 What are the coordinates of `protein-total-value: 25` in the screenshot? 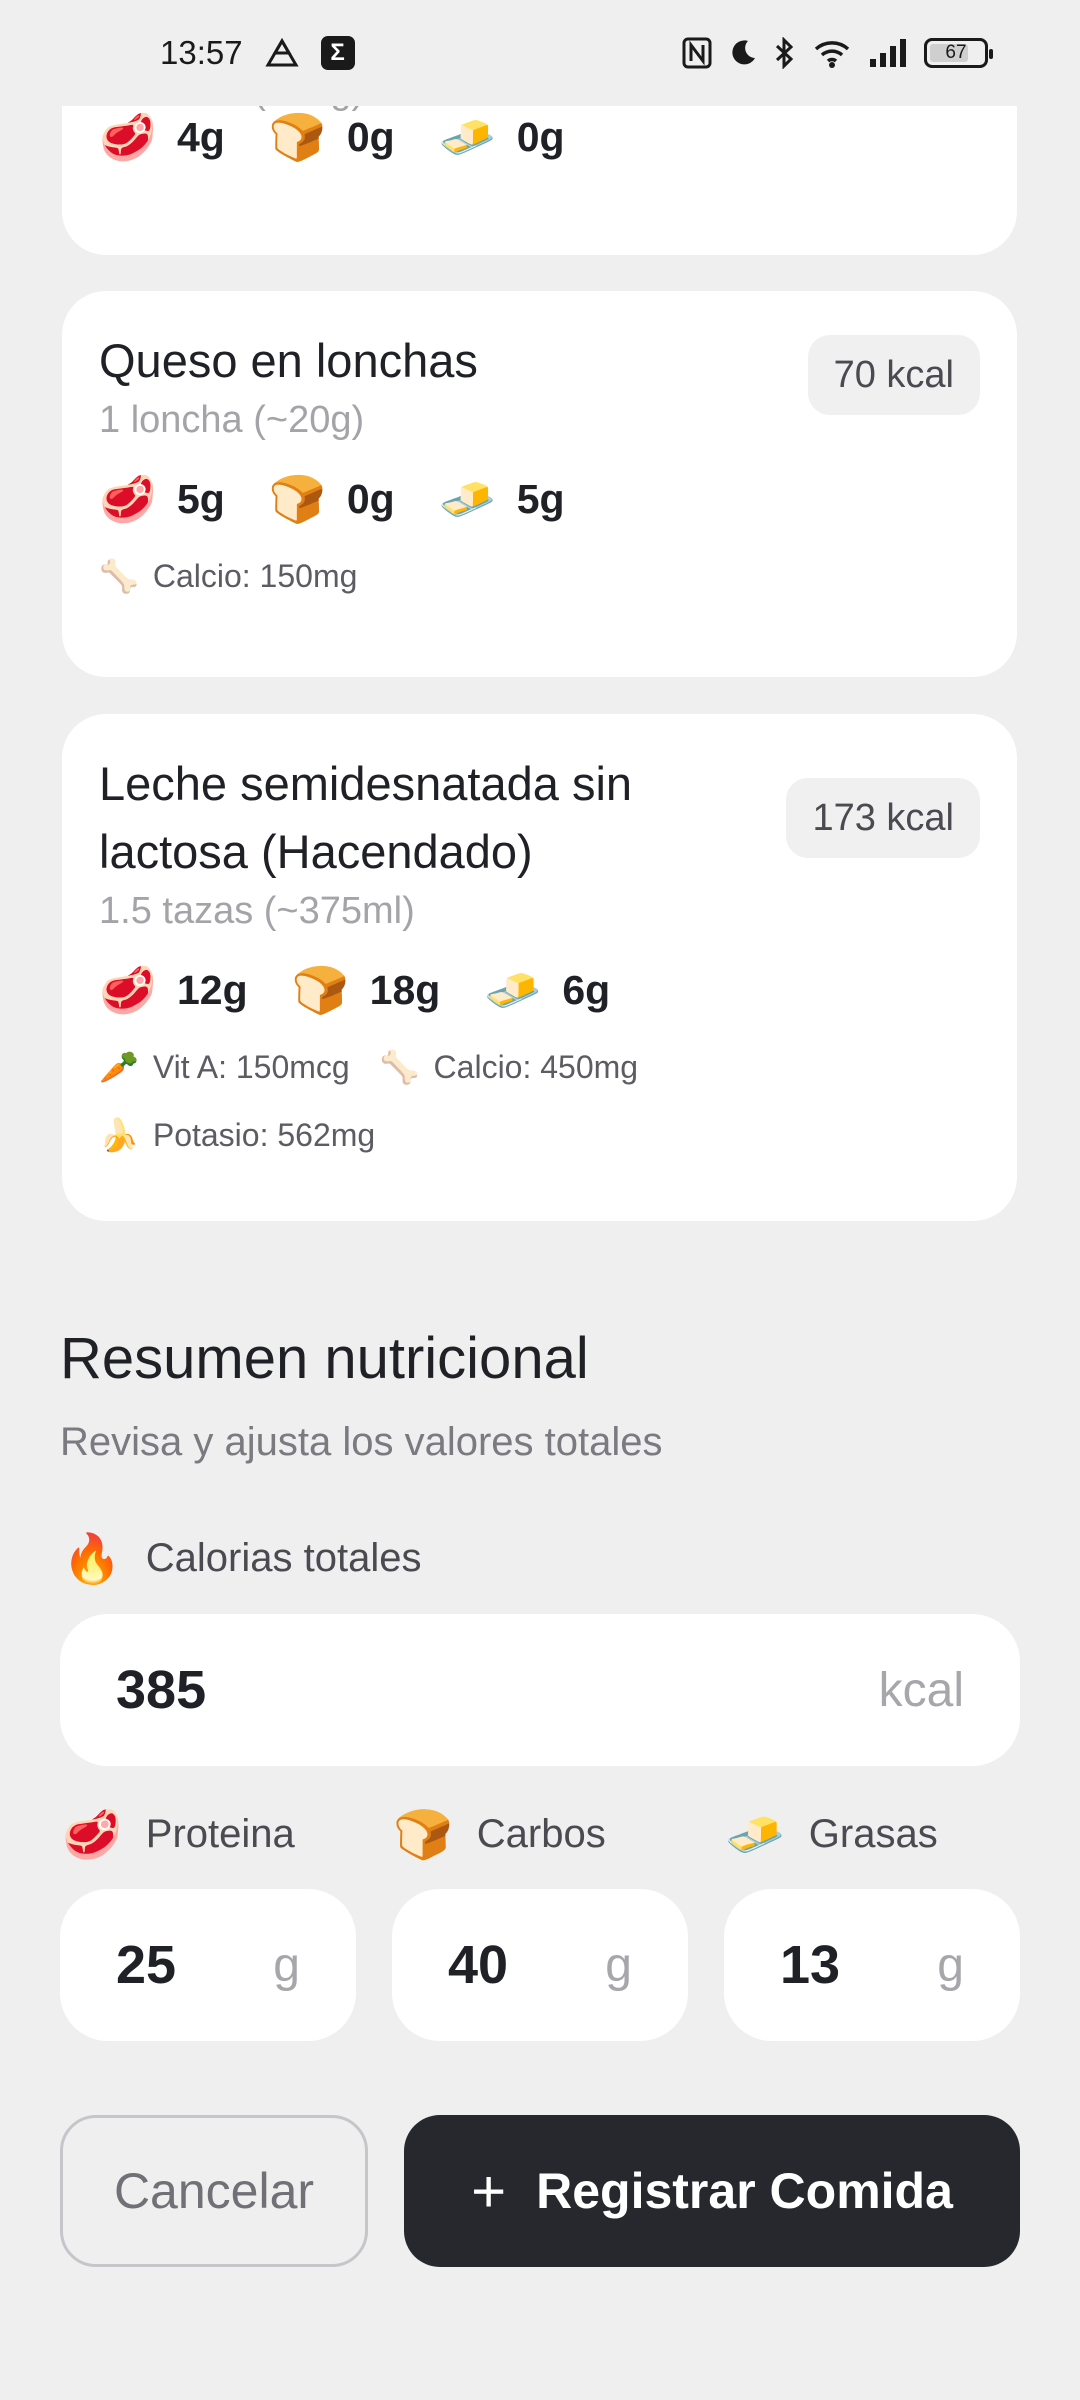 It's located at (146, 1965).